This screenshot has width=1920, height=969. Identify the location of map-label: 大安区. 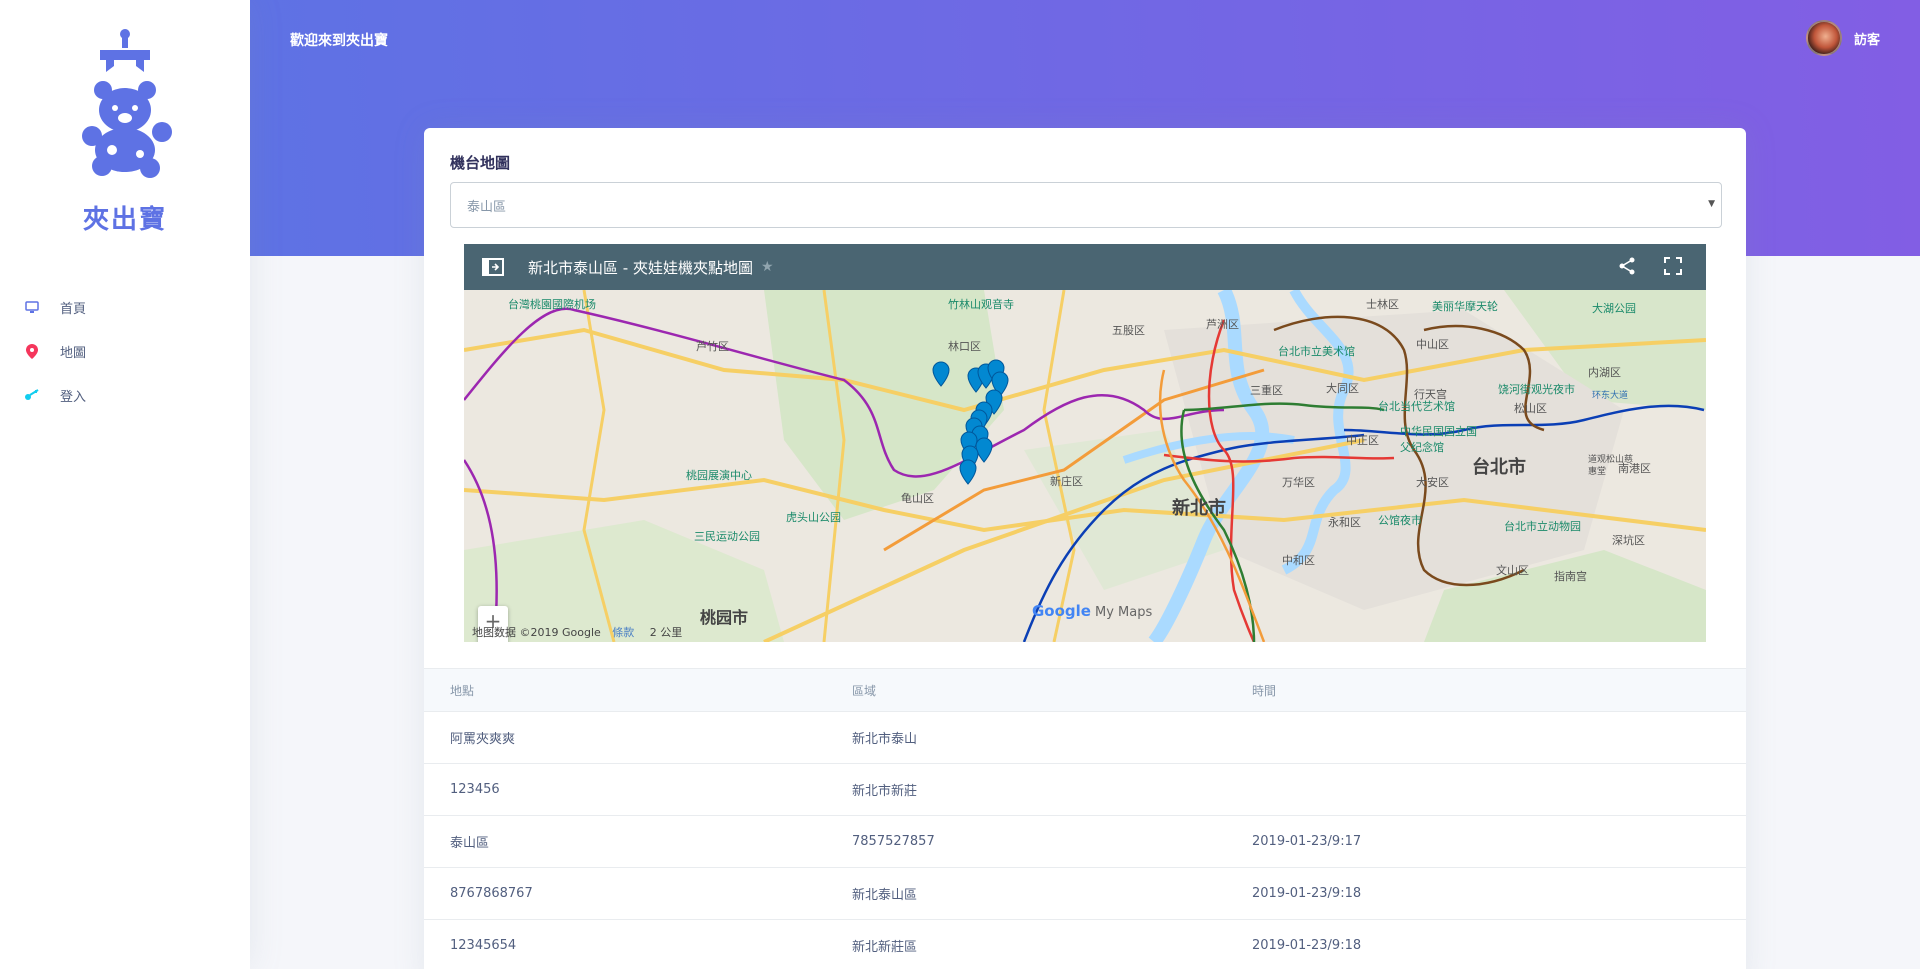
(1432, 482).